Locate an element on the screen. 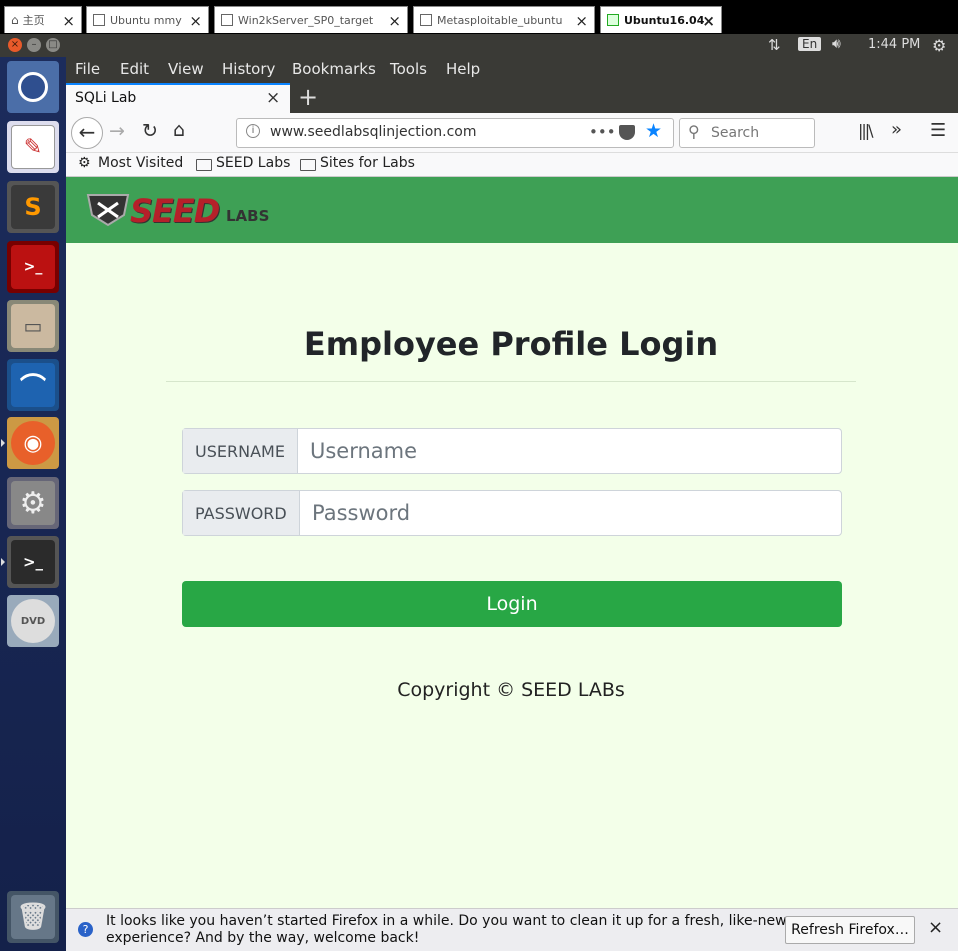  search-placeholder: Search is located at coordinates (735, 133).